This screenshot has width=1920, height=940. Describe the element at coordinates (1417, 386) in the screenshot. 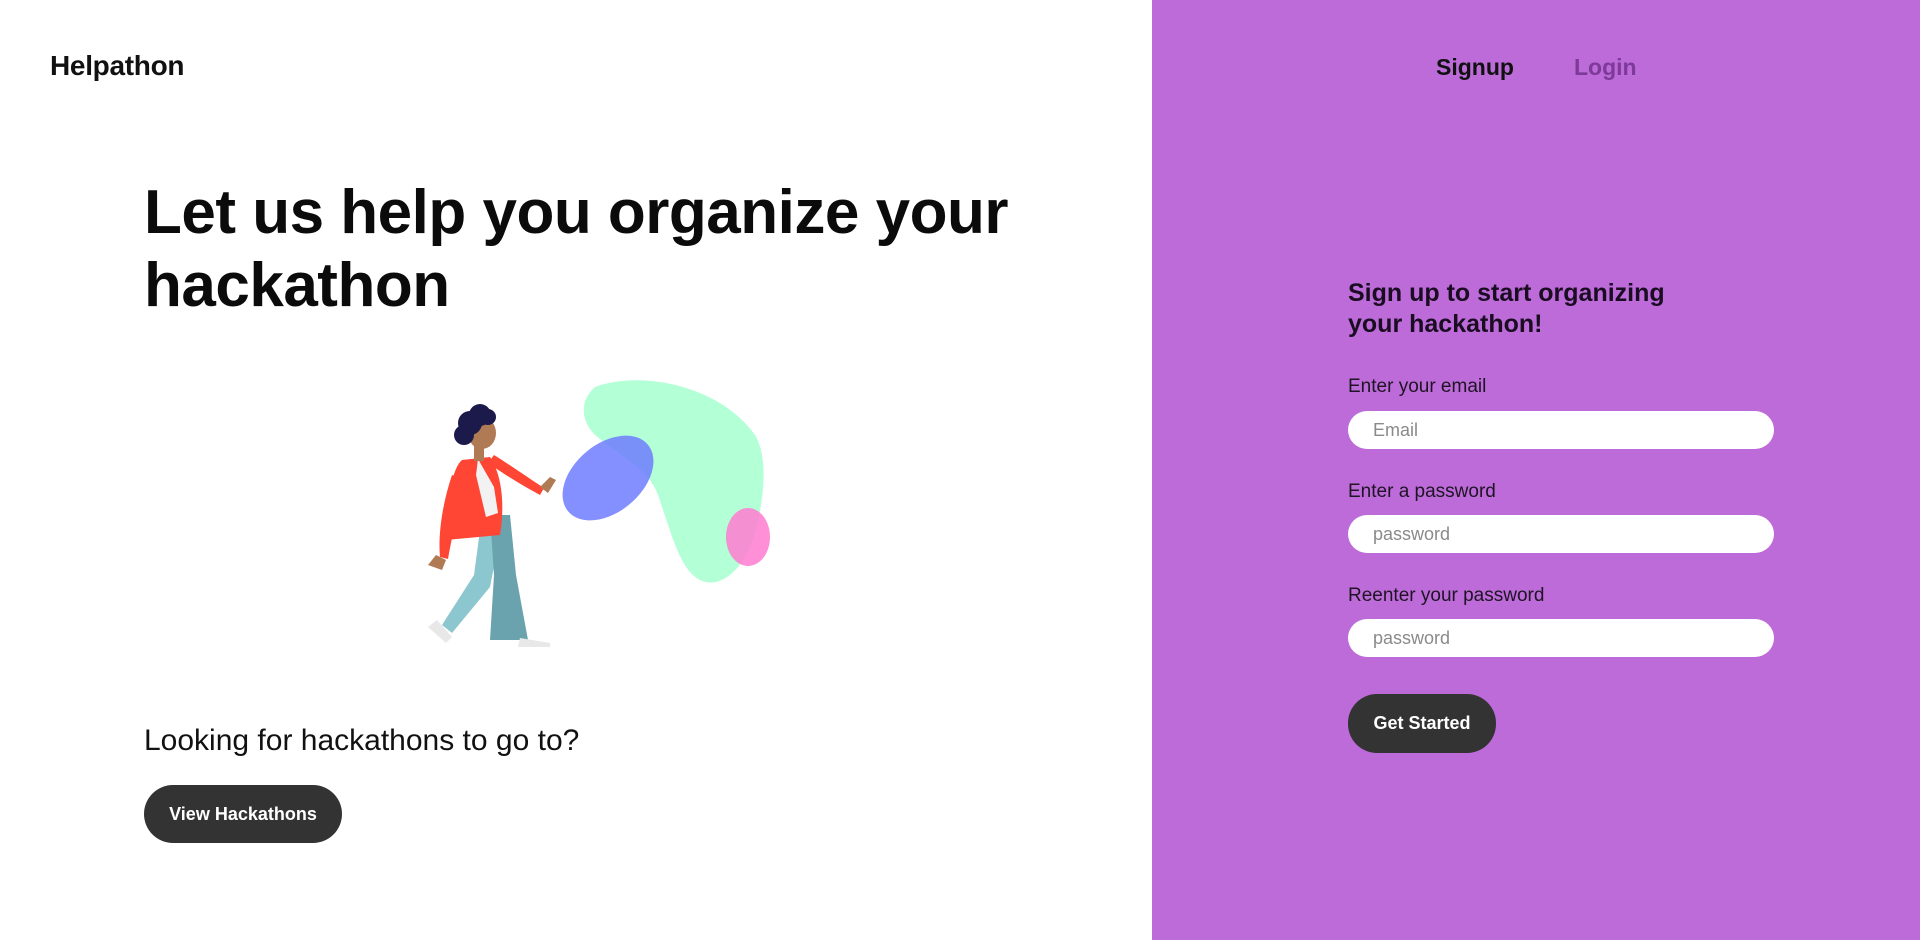

I see `email-label: Enter your email` at that location.